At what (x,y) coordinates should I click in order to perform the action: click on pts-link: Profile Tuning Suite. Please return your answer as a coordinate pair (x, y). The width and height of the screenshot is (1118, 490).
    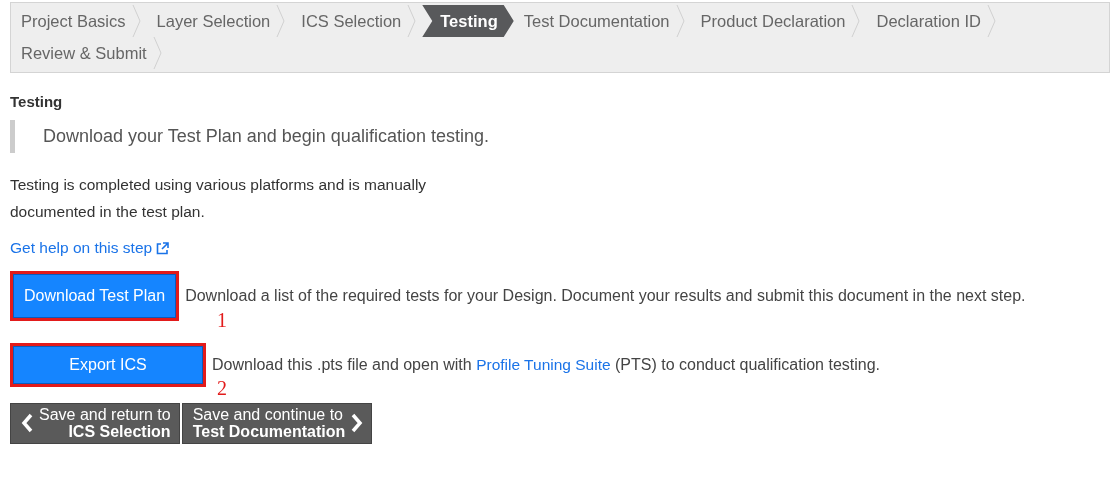
    Looking at the image, I should click on (543, 364).